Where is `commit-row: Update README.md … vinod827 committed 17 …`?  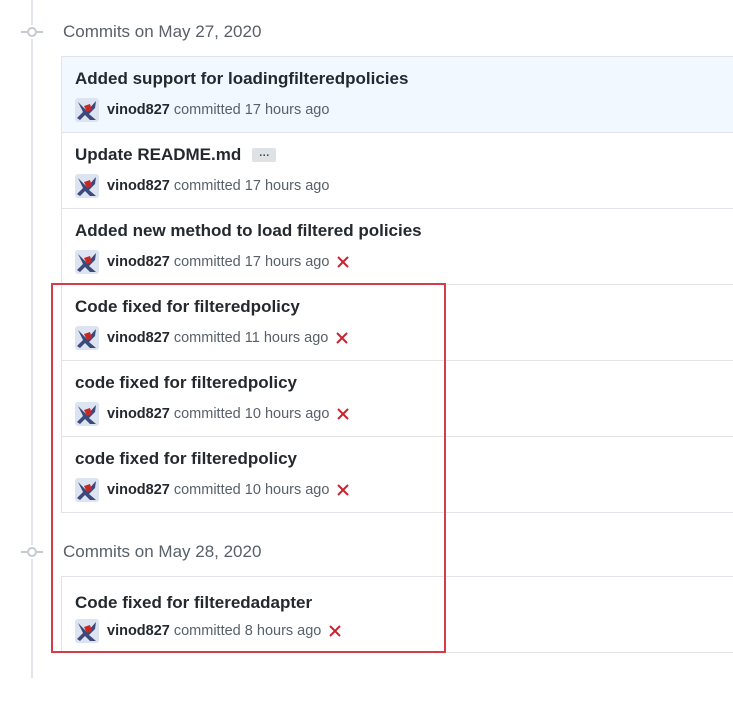
commit-row: Update README.md … vinod827 committed 17 … is located at coordinates (397, 171).